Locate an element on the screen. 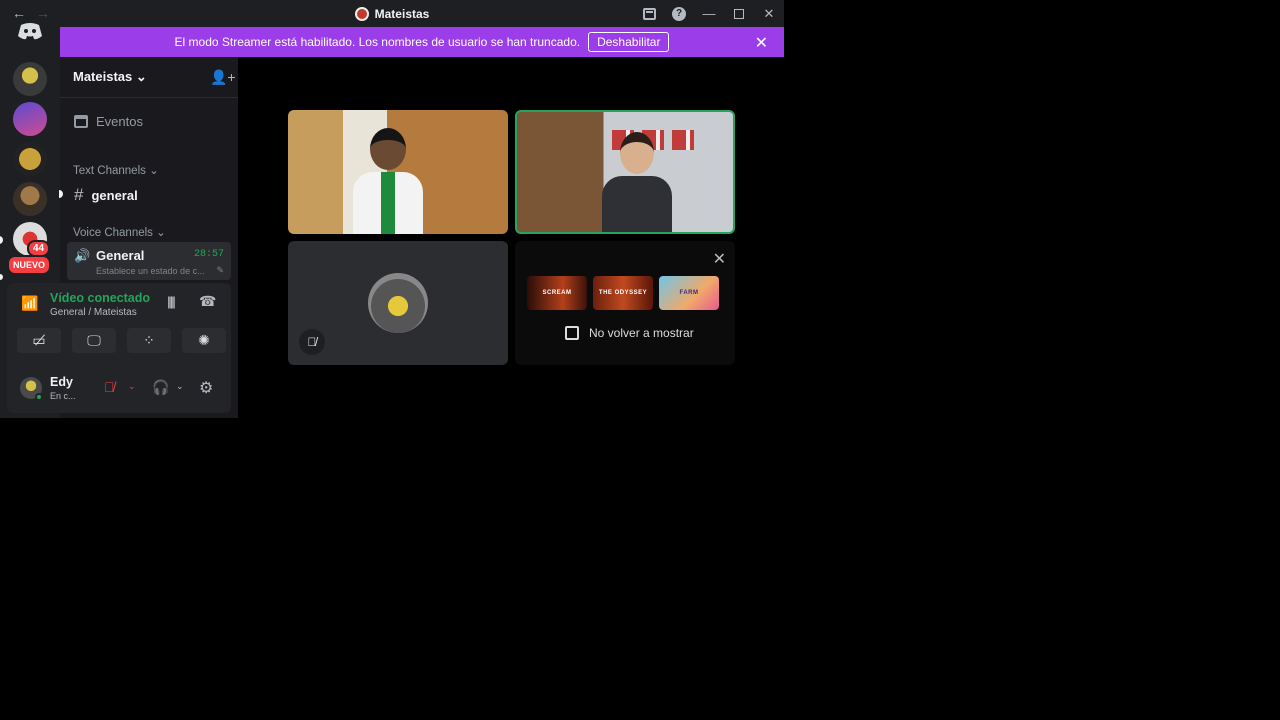 The height and width of the screenshot is (720, 1280). category-label: Text Channels is located at coordinates (109, 171).